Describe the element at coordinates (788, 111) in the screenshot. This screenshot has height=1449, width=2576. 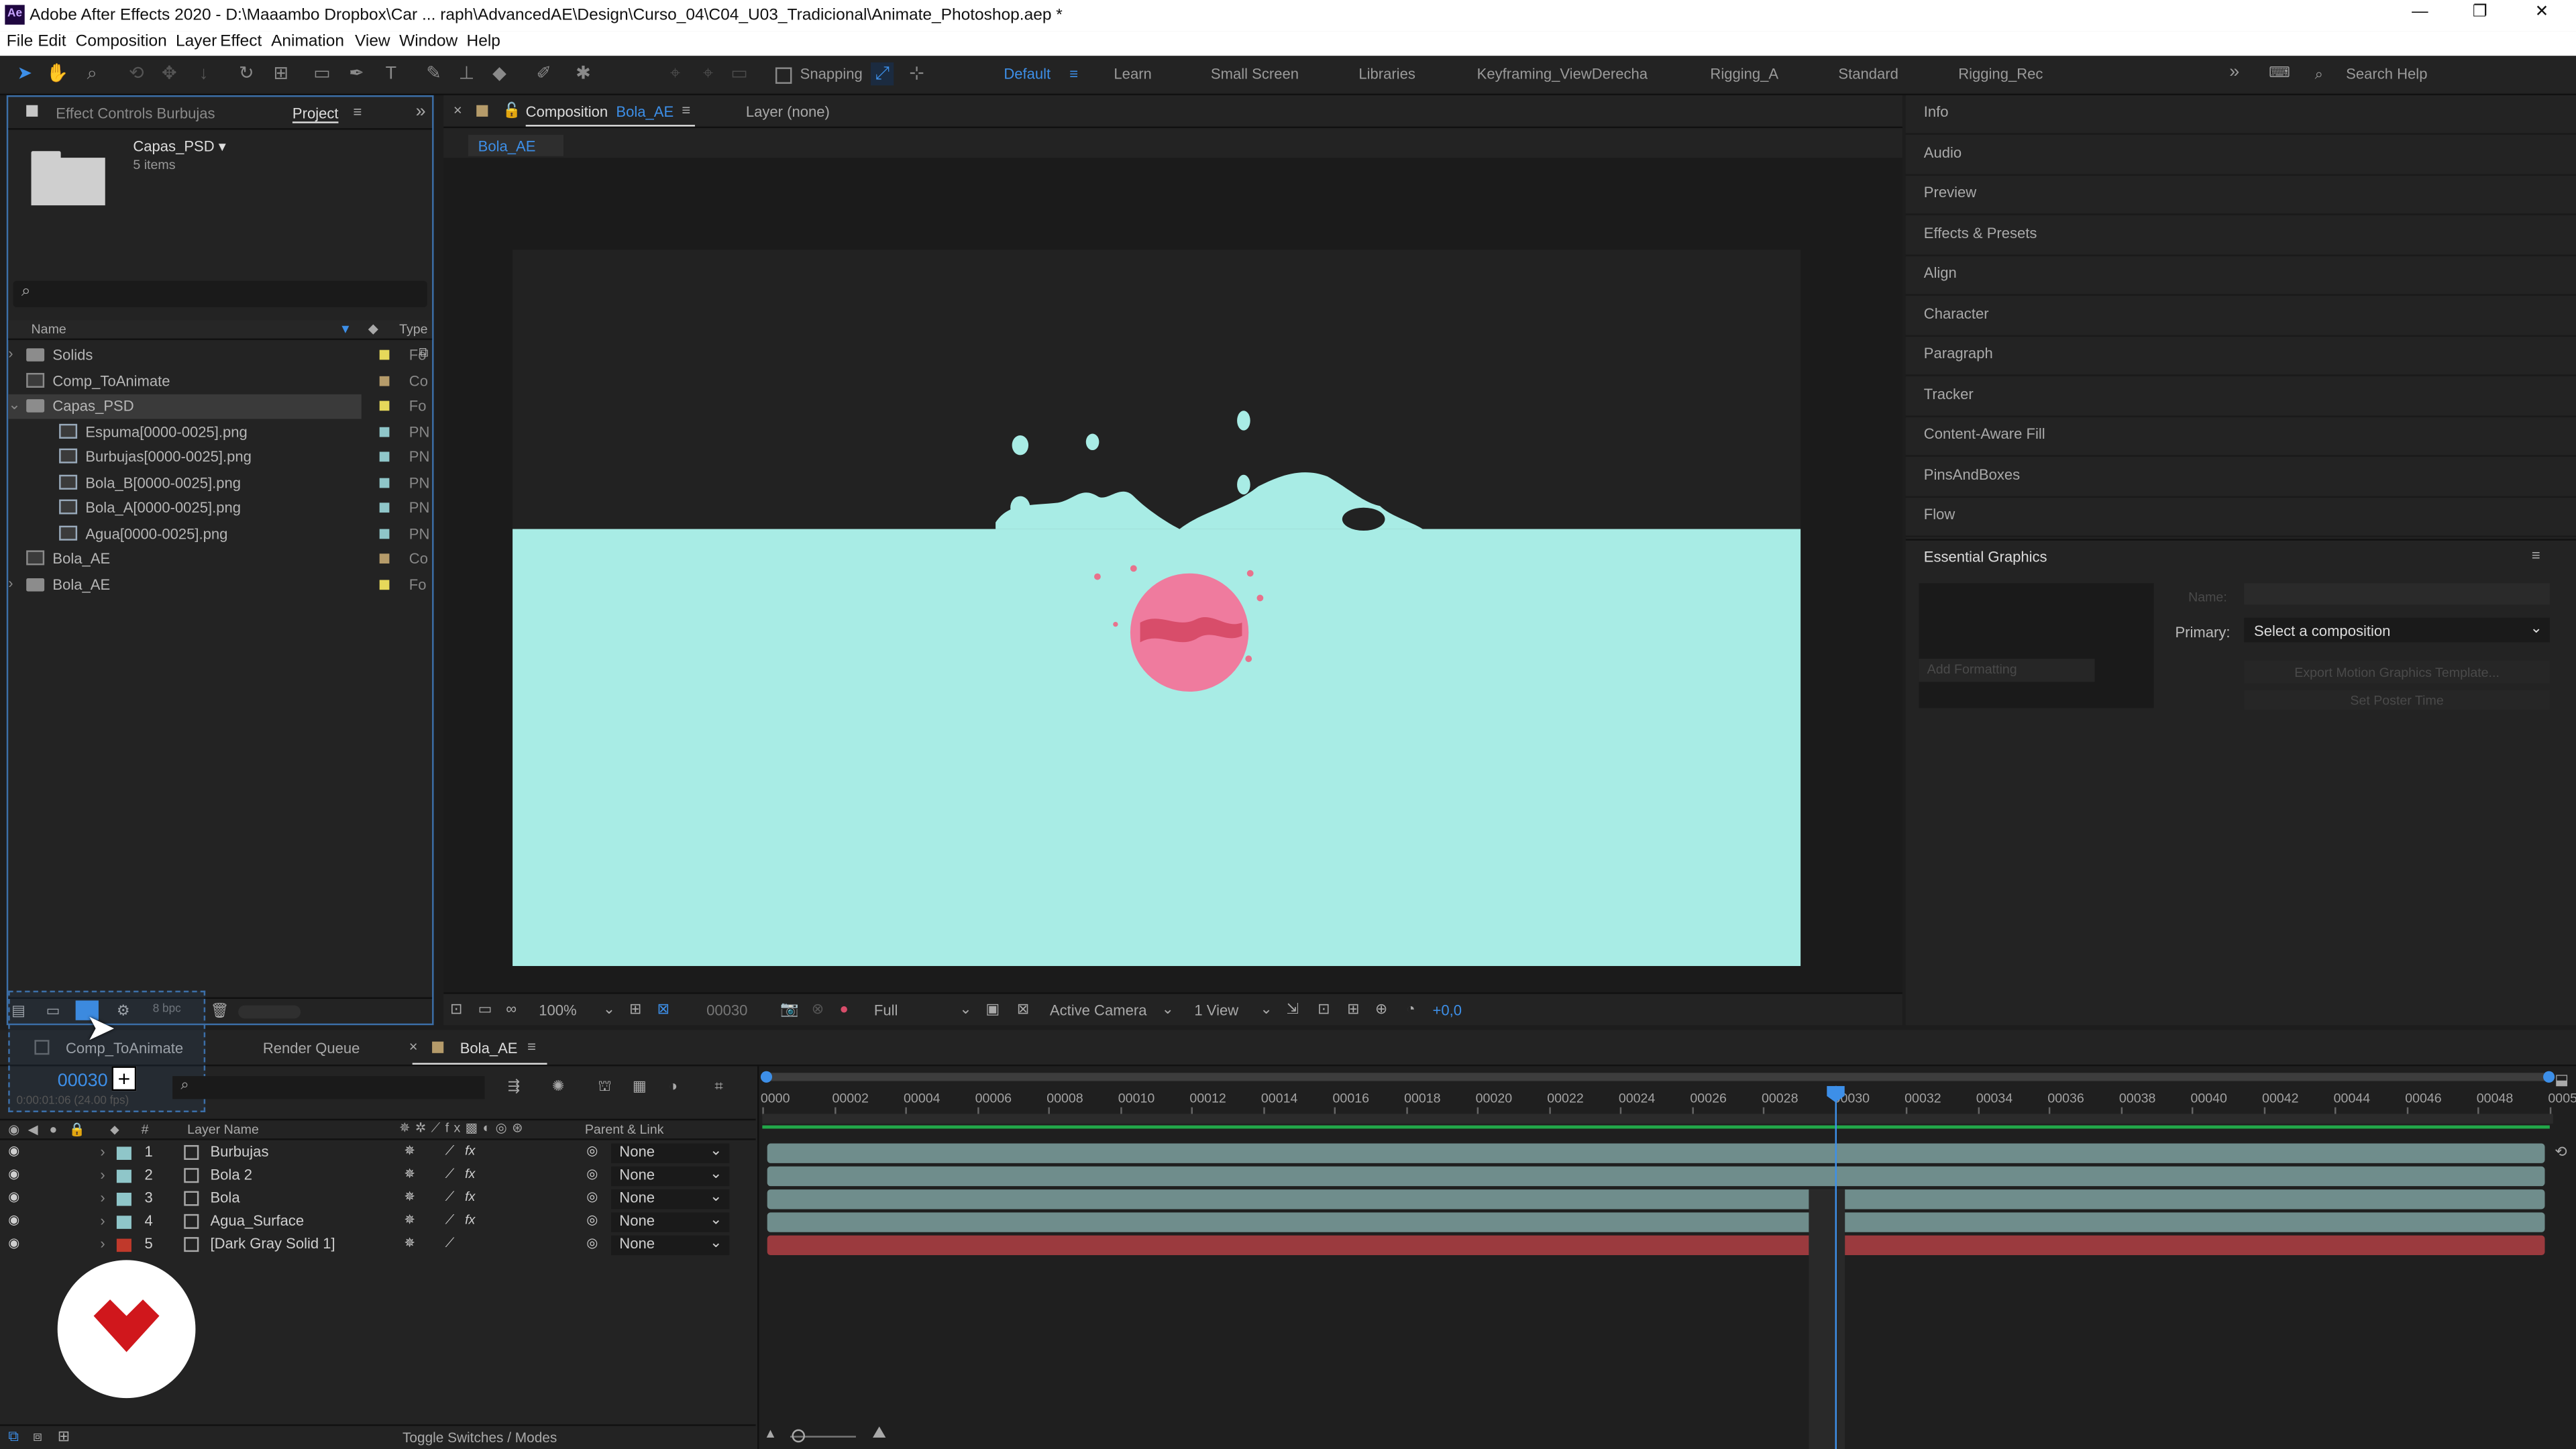
I see `layer-tab: Layer (none)` at that location.